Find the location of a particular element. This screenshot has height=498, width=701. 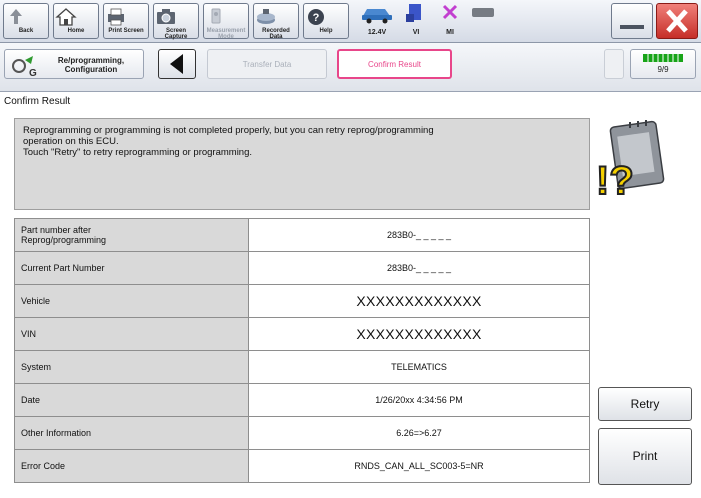

row-label: System is located at coordinates (131, 367).